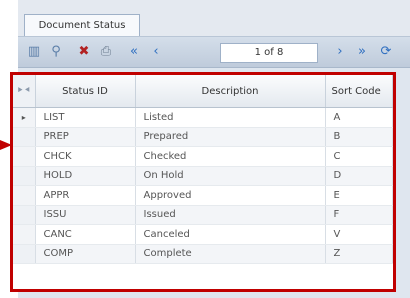 The image size is (410, 298). What do you see at coordinates (230, 254) in the screenshot?
I see `cell-description: Complete` at bounding box center [230, 254].